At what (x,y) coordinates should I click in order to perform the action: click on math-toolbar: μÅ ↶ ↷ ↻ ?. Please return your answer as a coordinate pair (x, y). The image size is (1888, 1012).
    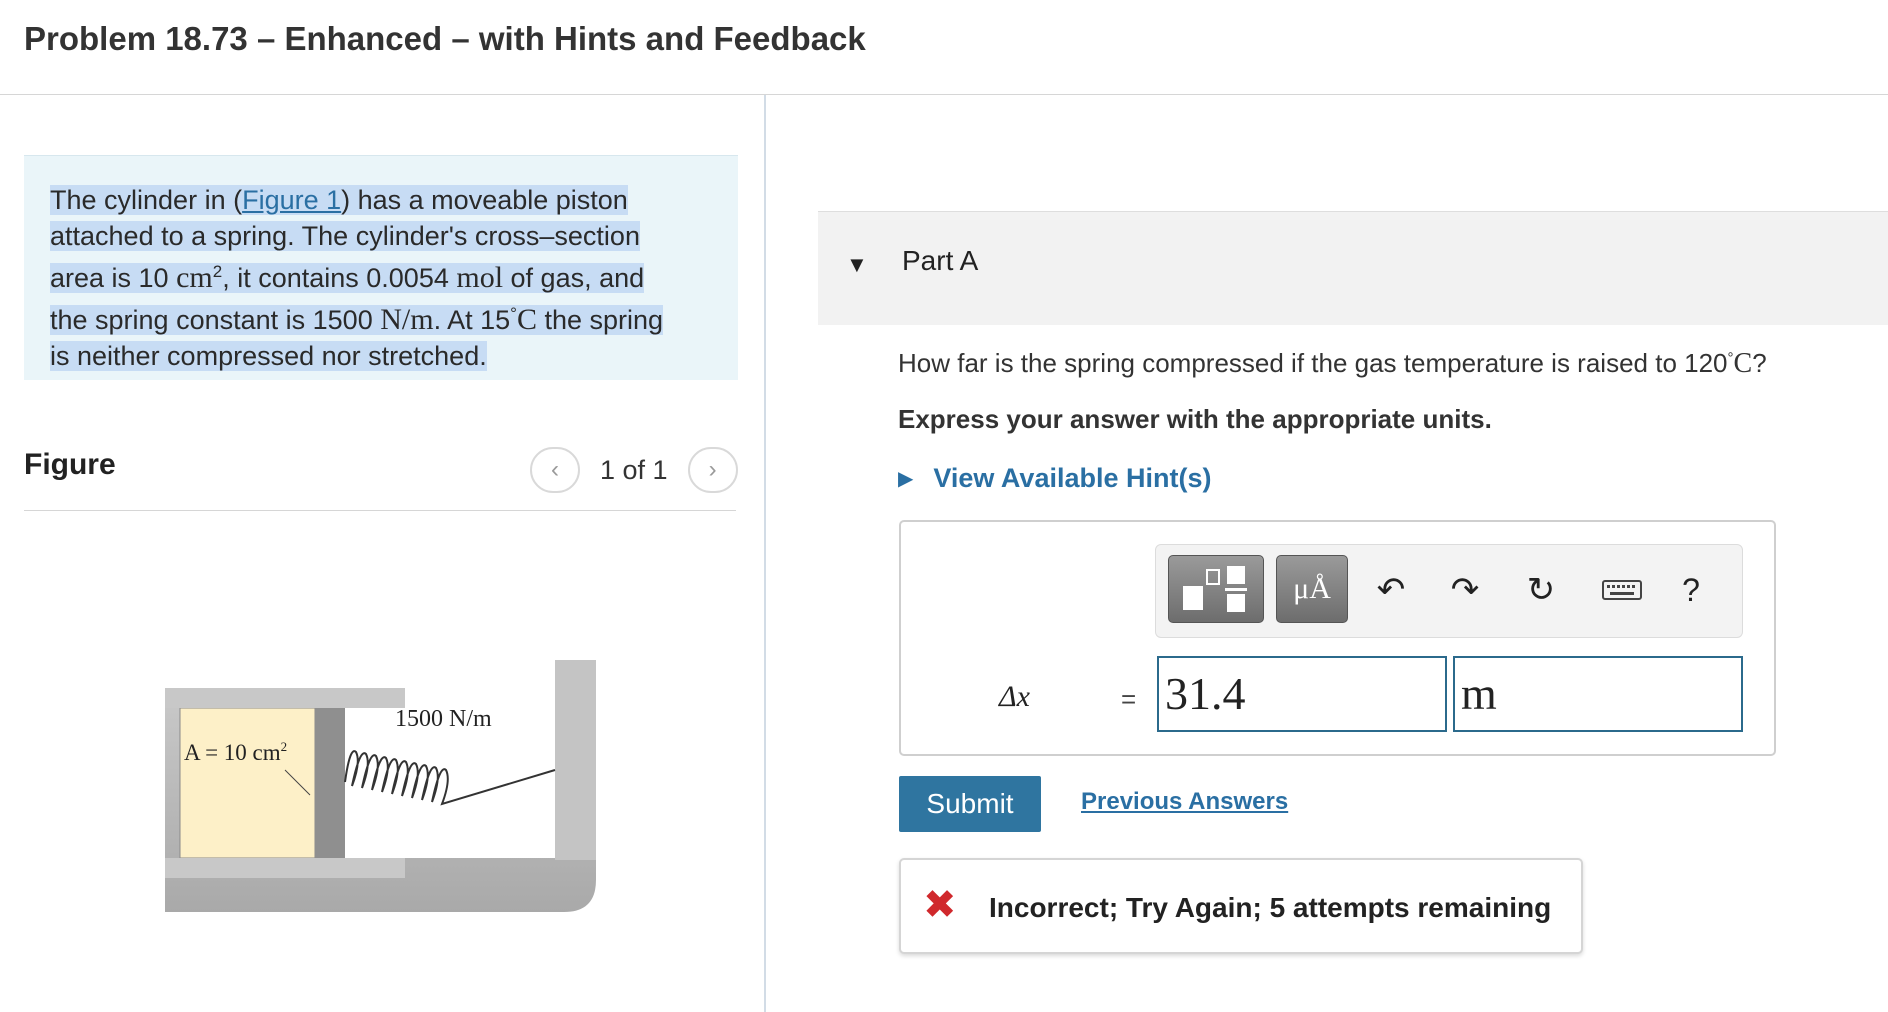
    Looking at the image, I should click on (1449, 591).